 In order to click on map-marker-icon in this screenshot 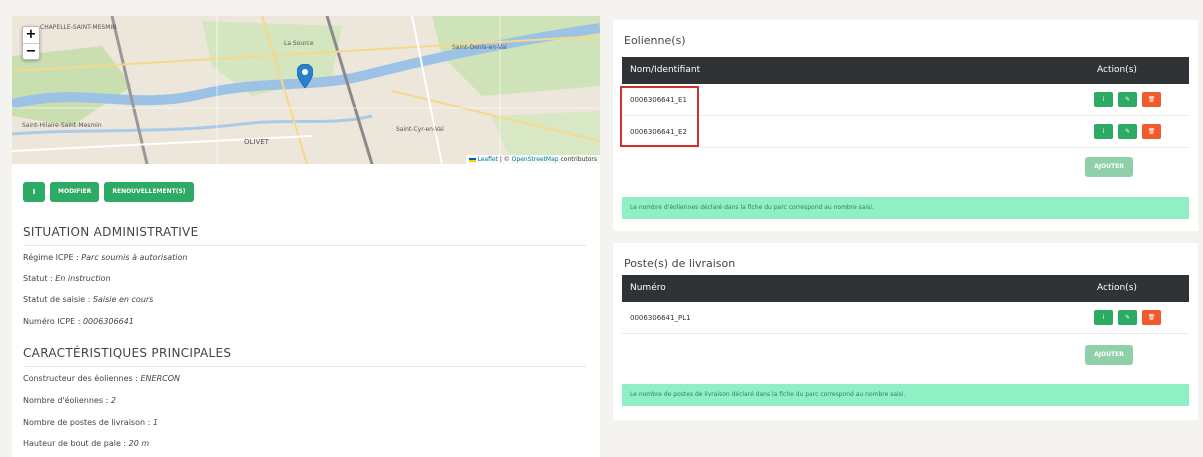, I will do `click(305, 76)`.